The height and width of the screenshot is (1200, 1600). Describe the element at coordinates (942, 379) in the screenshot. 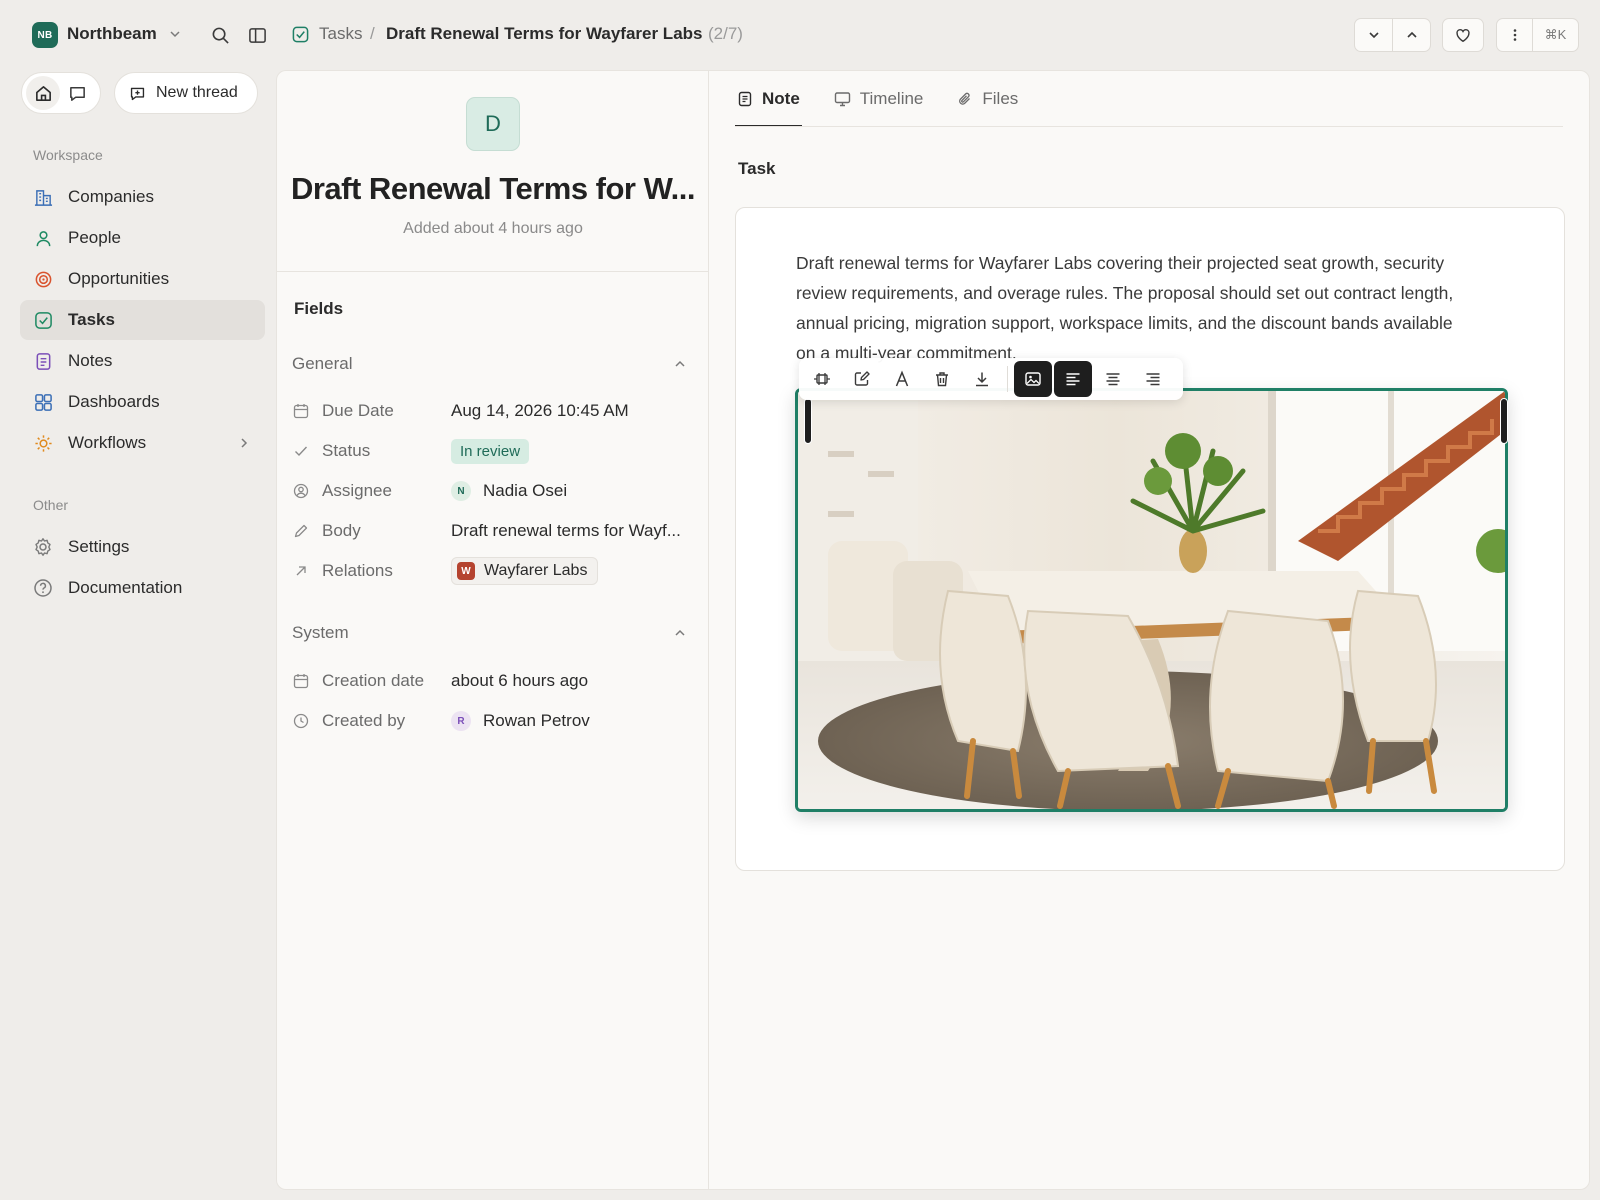

I see `trash-icon` at that location.